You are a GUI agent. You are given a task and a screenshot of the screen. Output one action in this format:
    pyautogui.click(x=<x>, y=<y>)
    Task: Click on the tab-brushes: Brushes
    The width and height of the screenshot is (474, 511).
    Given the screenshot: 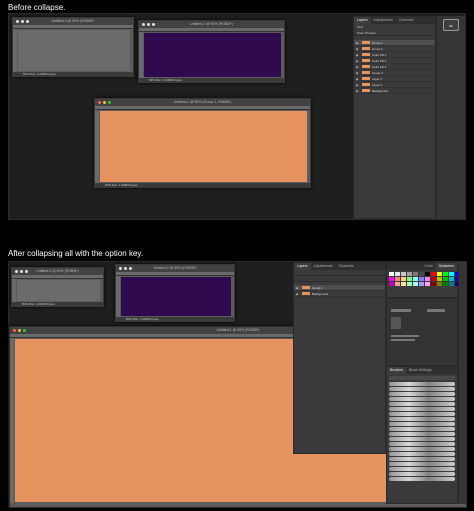 What is the action you would take?
    pyautogui.click(x=396, y=370)
    